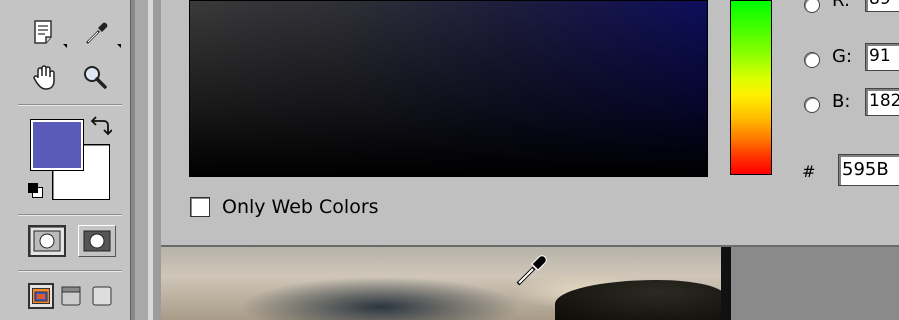 The height and width of the screenshot is (320, 899). I want to click on eyedropper-cursor, so click(531, 271).